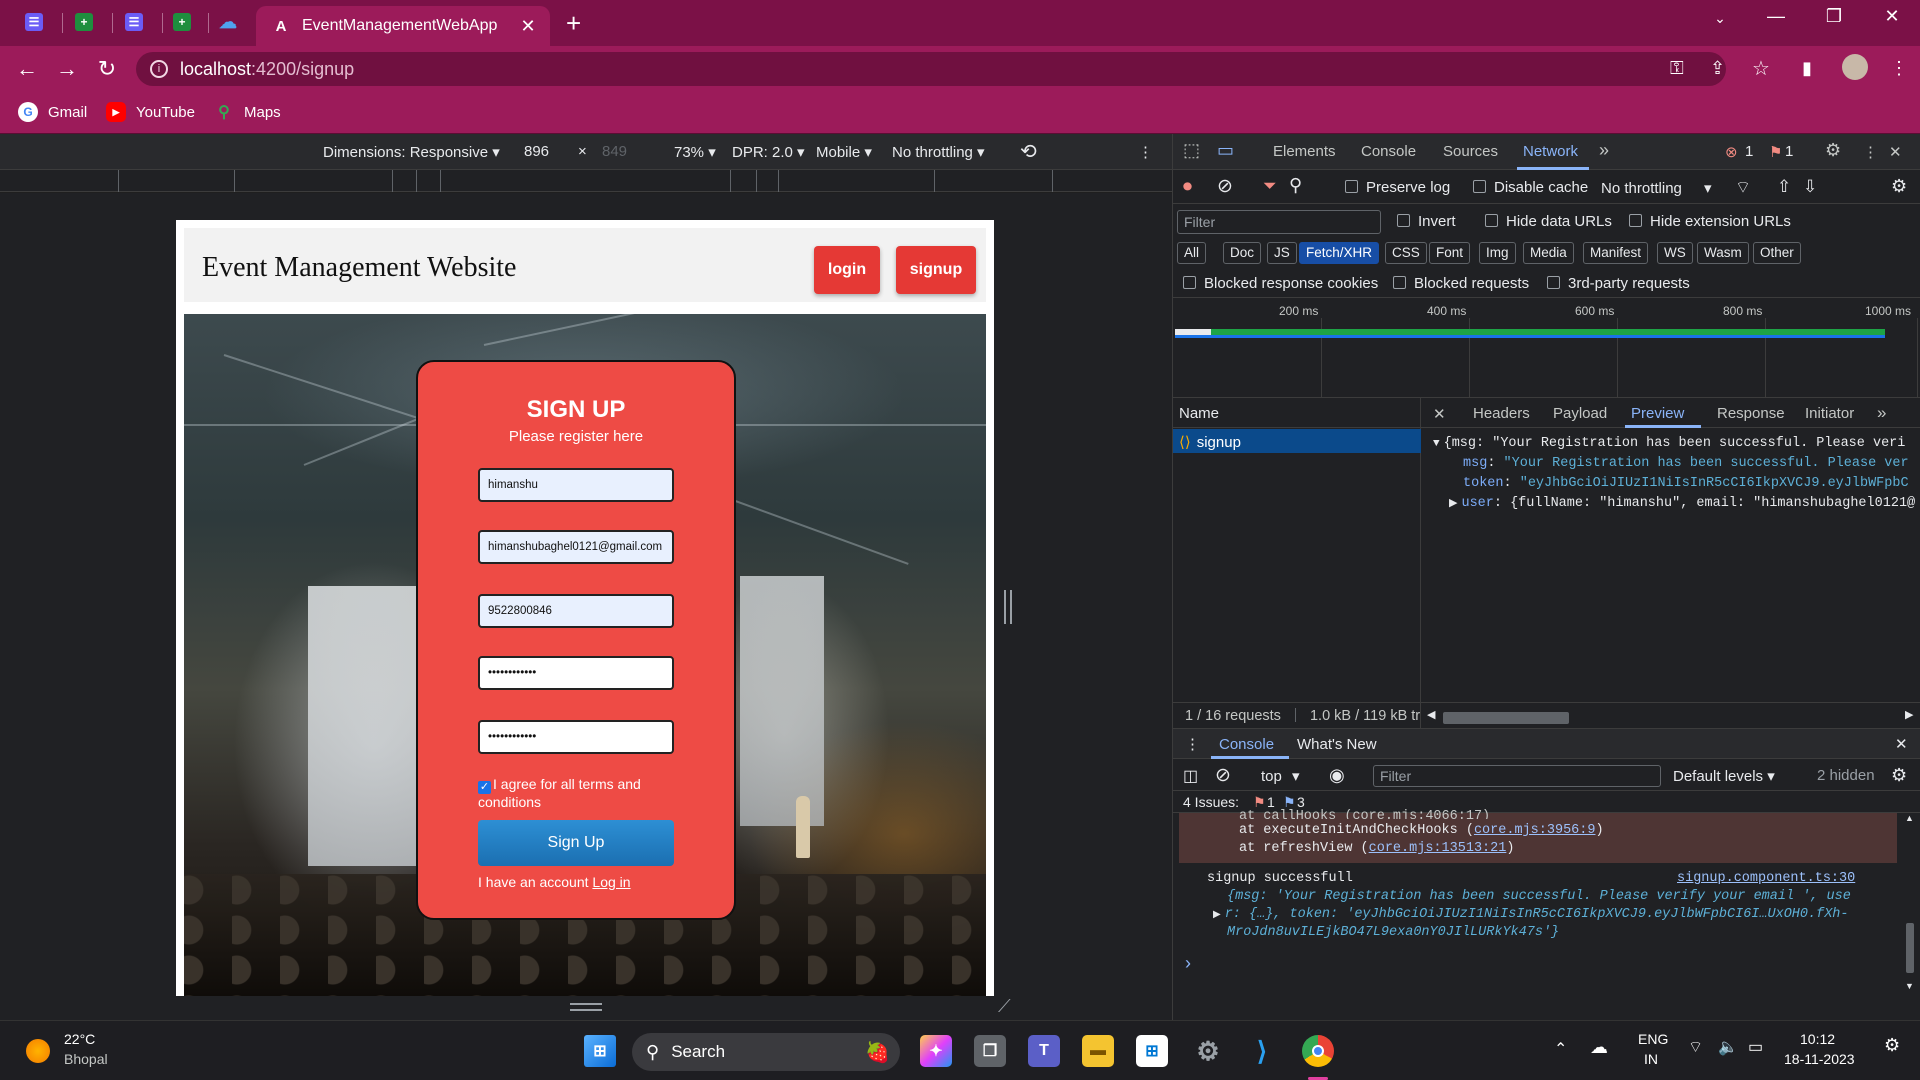 This screenshot has height=1080, width=1920. What do you see at coordinates (1304, 151) in the screenshot?
I see `tab-elements: Elements` at bounding box center [1304, 151].